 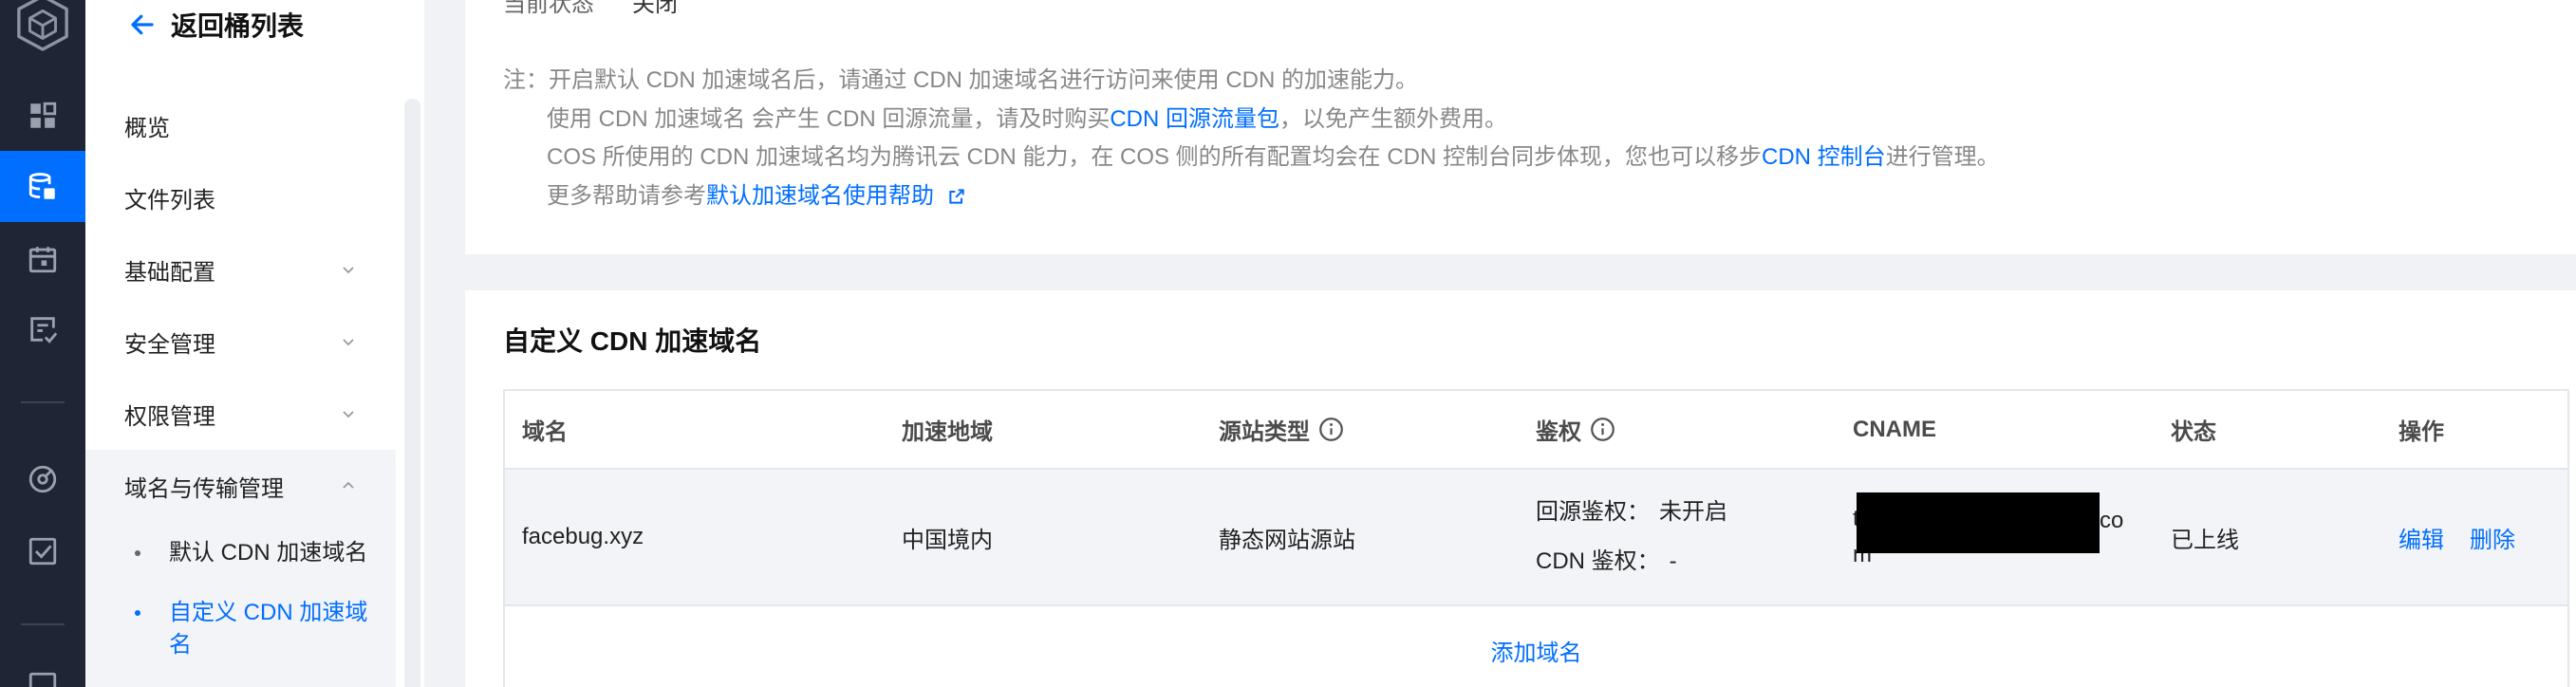 I want to click on column-label: 操作, so click(x=2421, y=432).